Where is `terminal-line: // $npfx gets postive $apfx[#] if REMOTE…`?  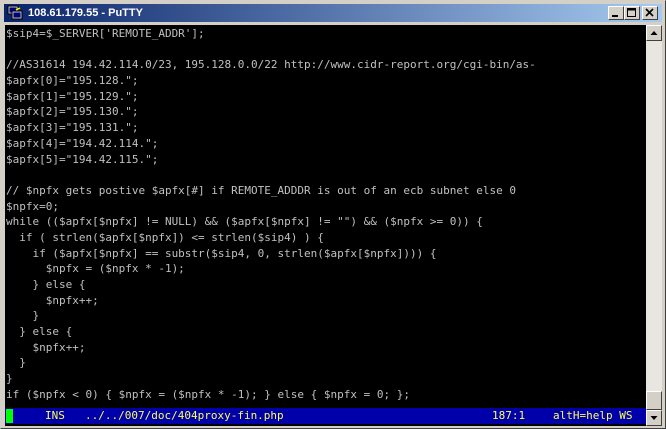 terminal-line: // $npfx gets postive $apfx[#] if REMOTE… is located at coordinates (261, 190).